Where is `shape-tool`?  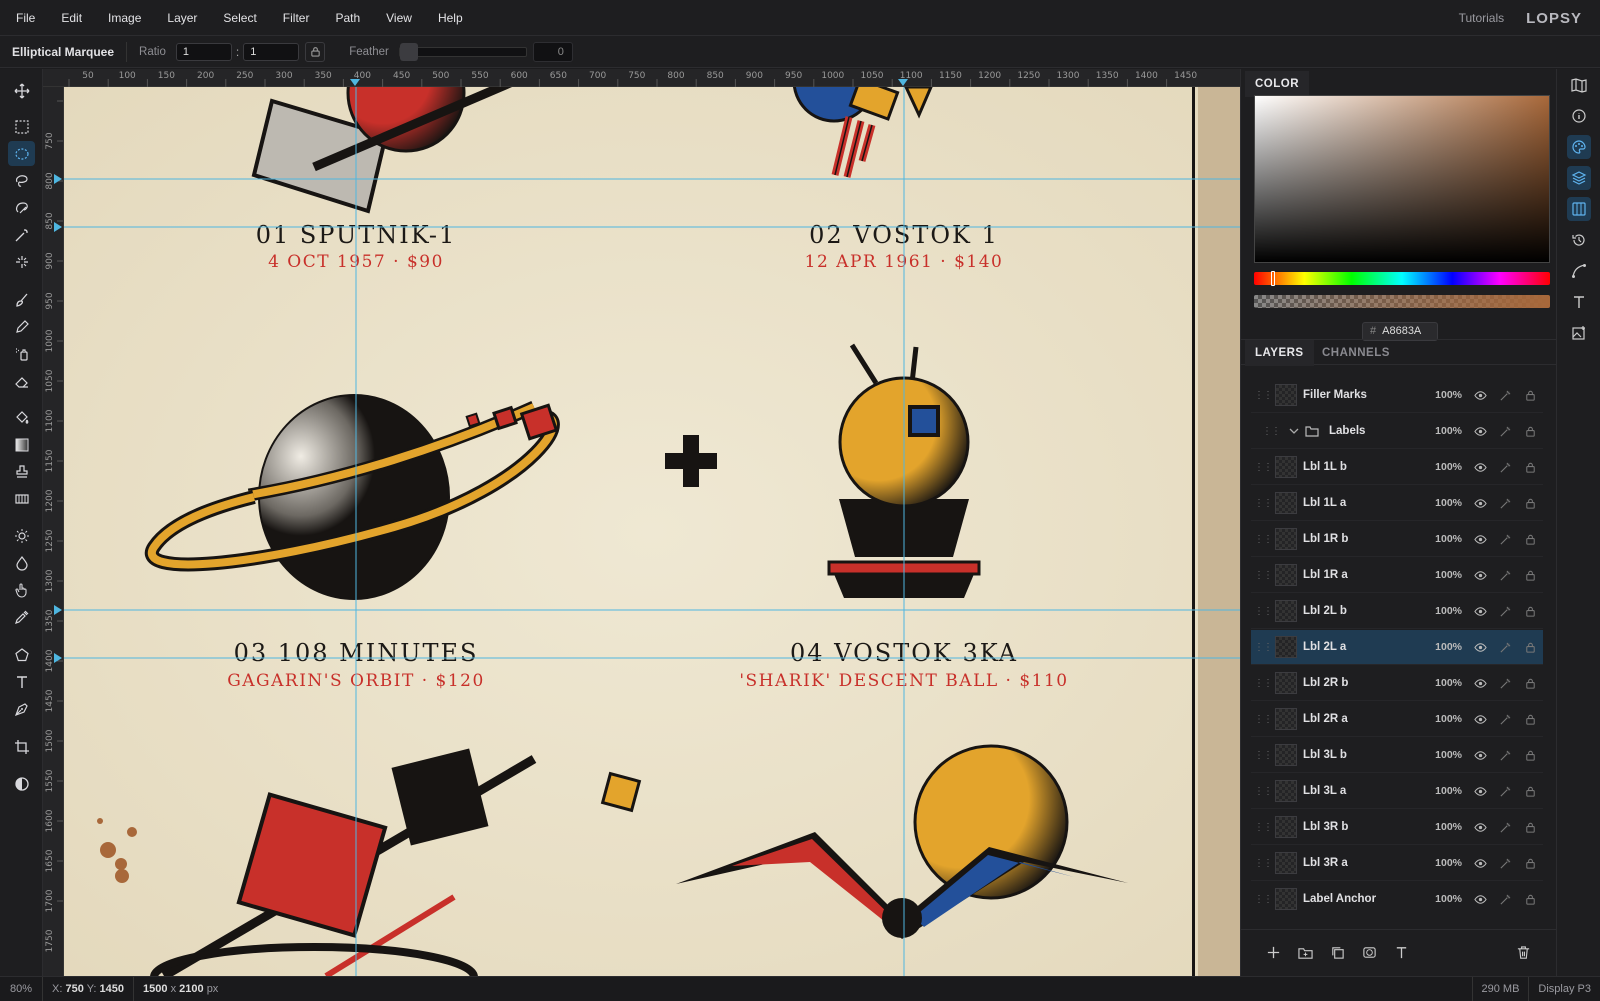 shape-tool is located at coordinates (21, 654).